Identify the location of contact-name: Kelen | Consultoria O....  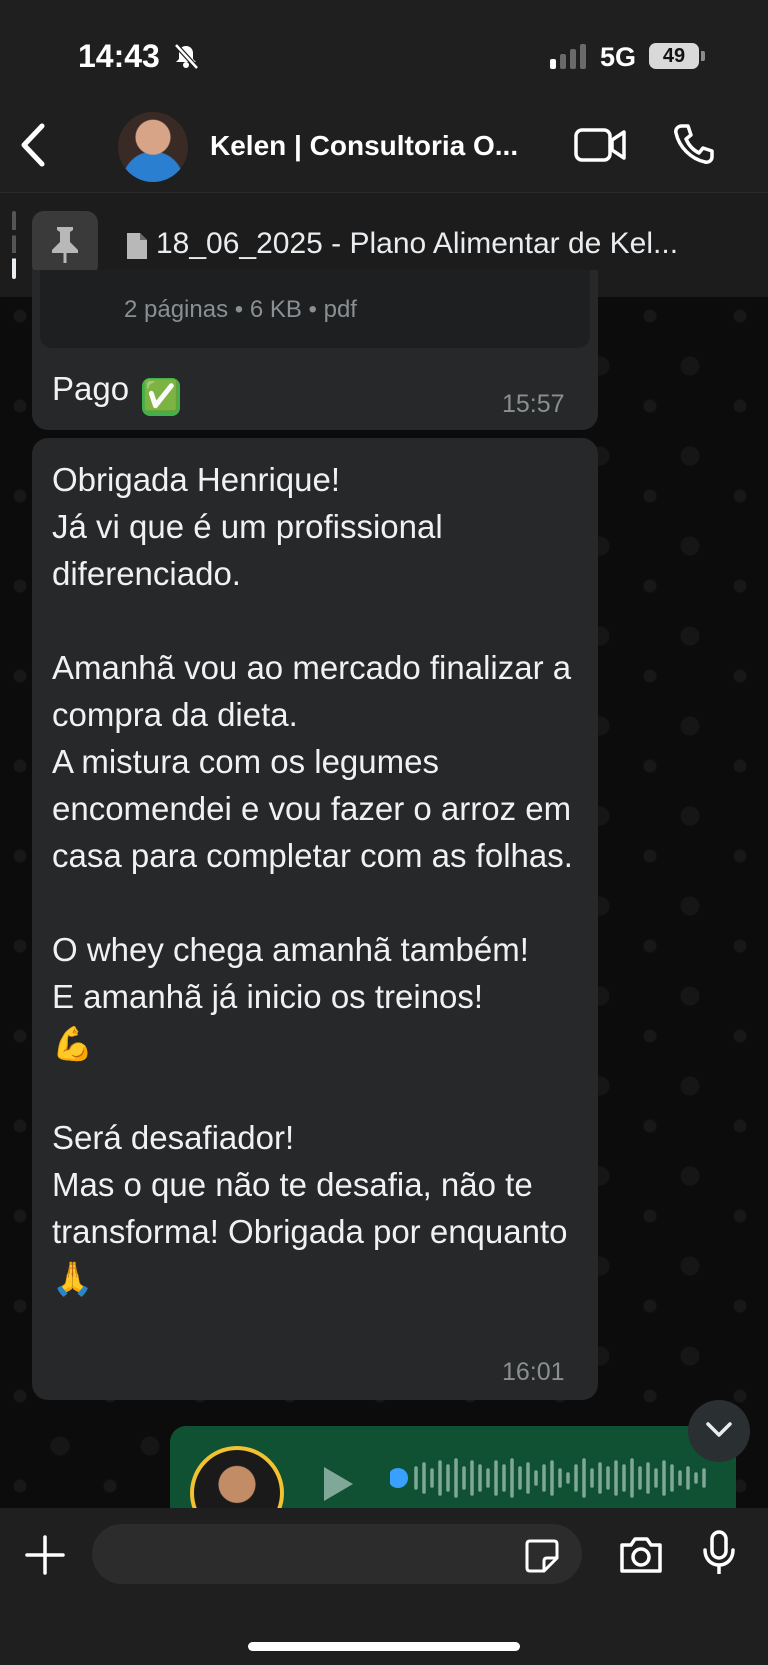
(380, 146).